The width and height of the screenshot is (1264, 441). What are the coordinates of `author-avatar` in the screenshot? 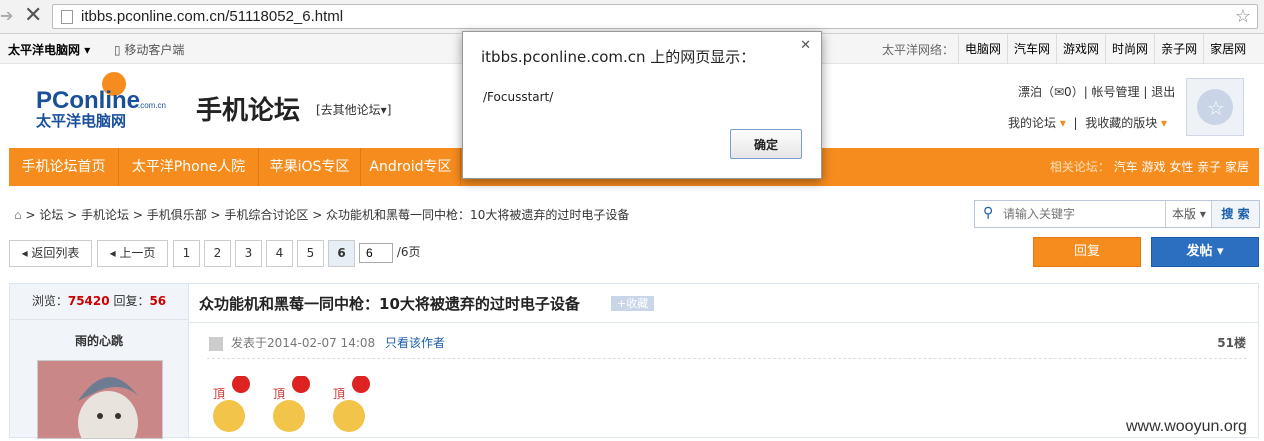 It's located at (100, 399).